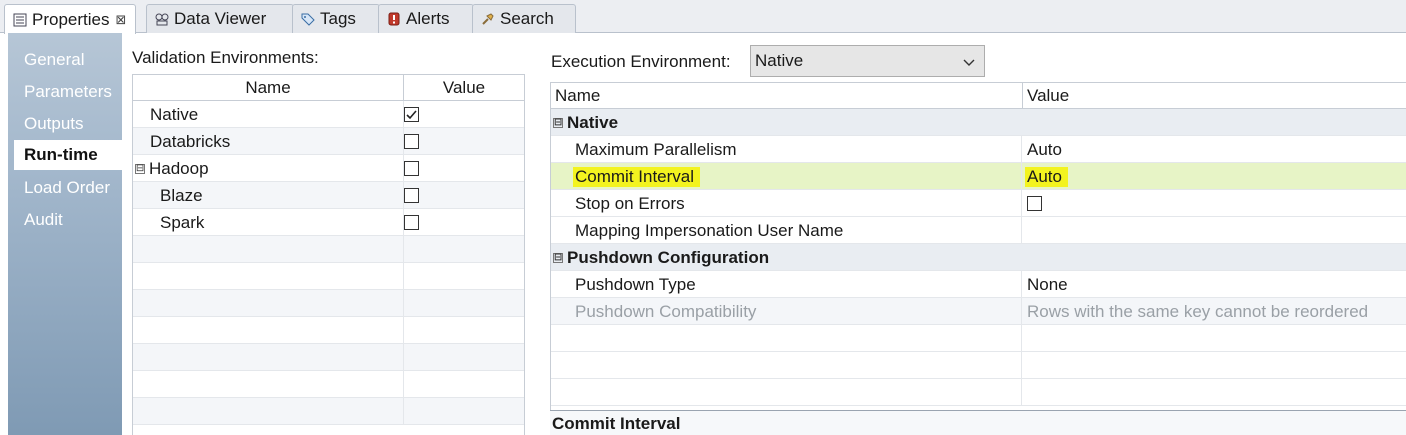 This screenshot has width=1406, height=435. Describe the element at coordinates (225, 57) in the screenshot. I see `validation-environments-title: Validation Environments:` at that location.